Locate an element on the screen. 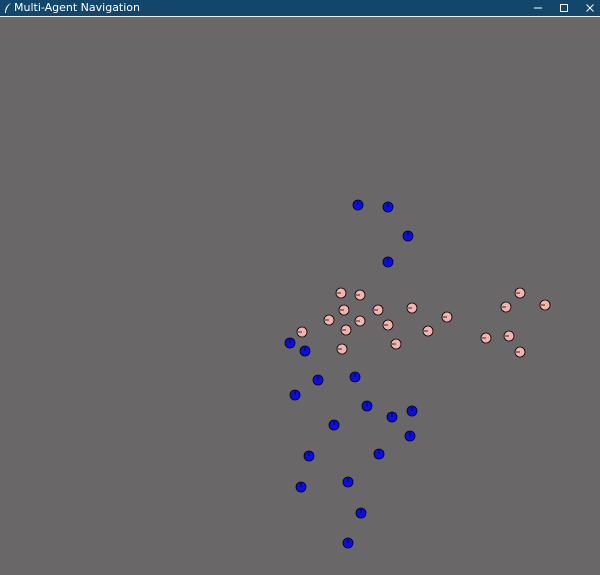  minimize-button is located at coordinates (538, 8).